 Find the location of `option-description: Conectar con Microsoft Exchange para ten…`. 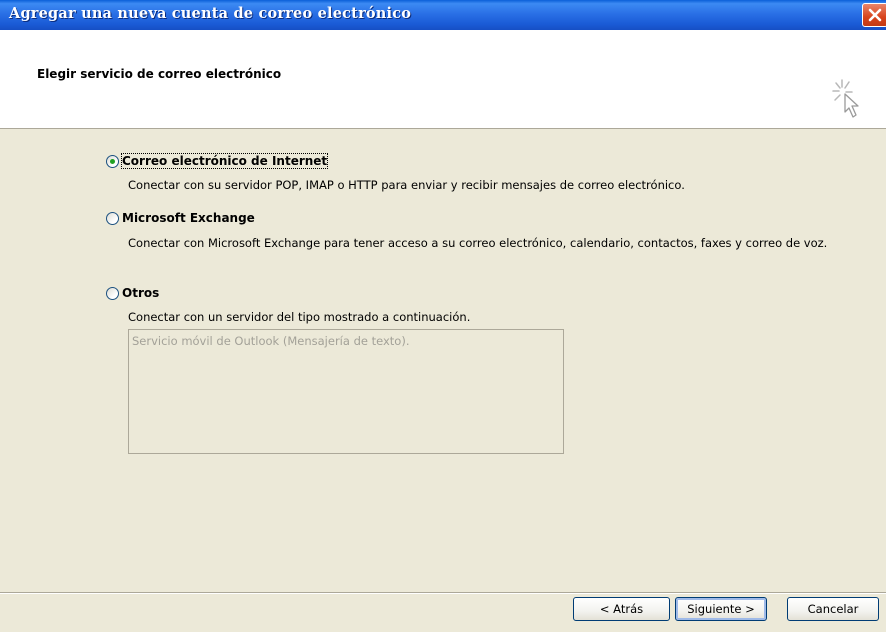

option-description: Conectar con Microsoft Exchange para ten… is located at coordinates (478, 243).